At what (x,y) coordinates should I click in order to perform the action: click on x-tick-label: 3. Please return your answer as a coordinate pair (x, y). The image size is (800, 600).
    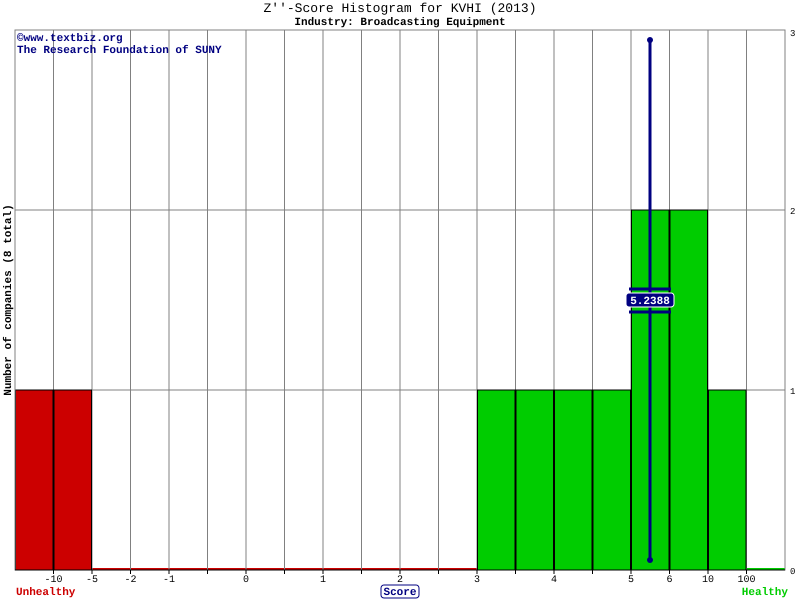
    Looking at the image, I should click on (477, 580).